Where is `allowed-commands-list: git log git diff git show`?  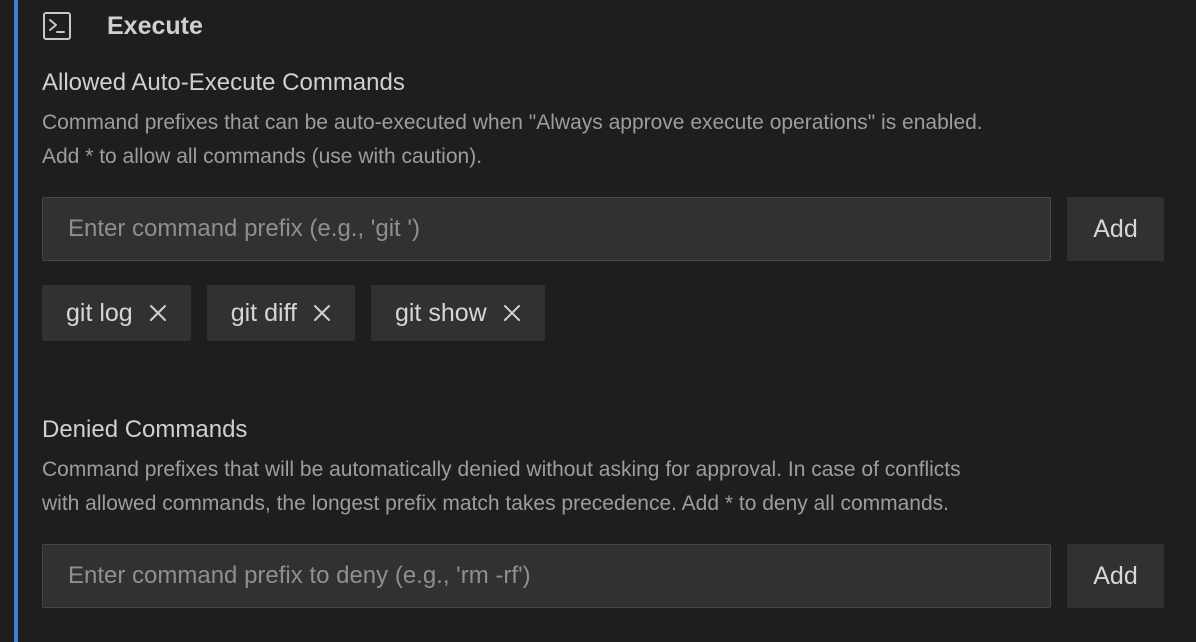
allowed-commands-list: git log git diff git show is located at coordinates (301, 313).